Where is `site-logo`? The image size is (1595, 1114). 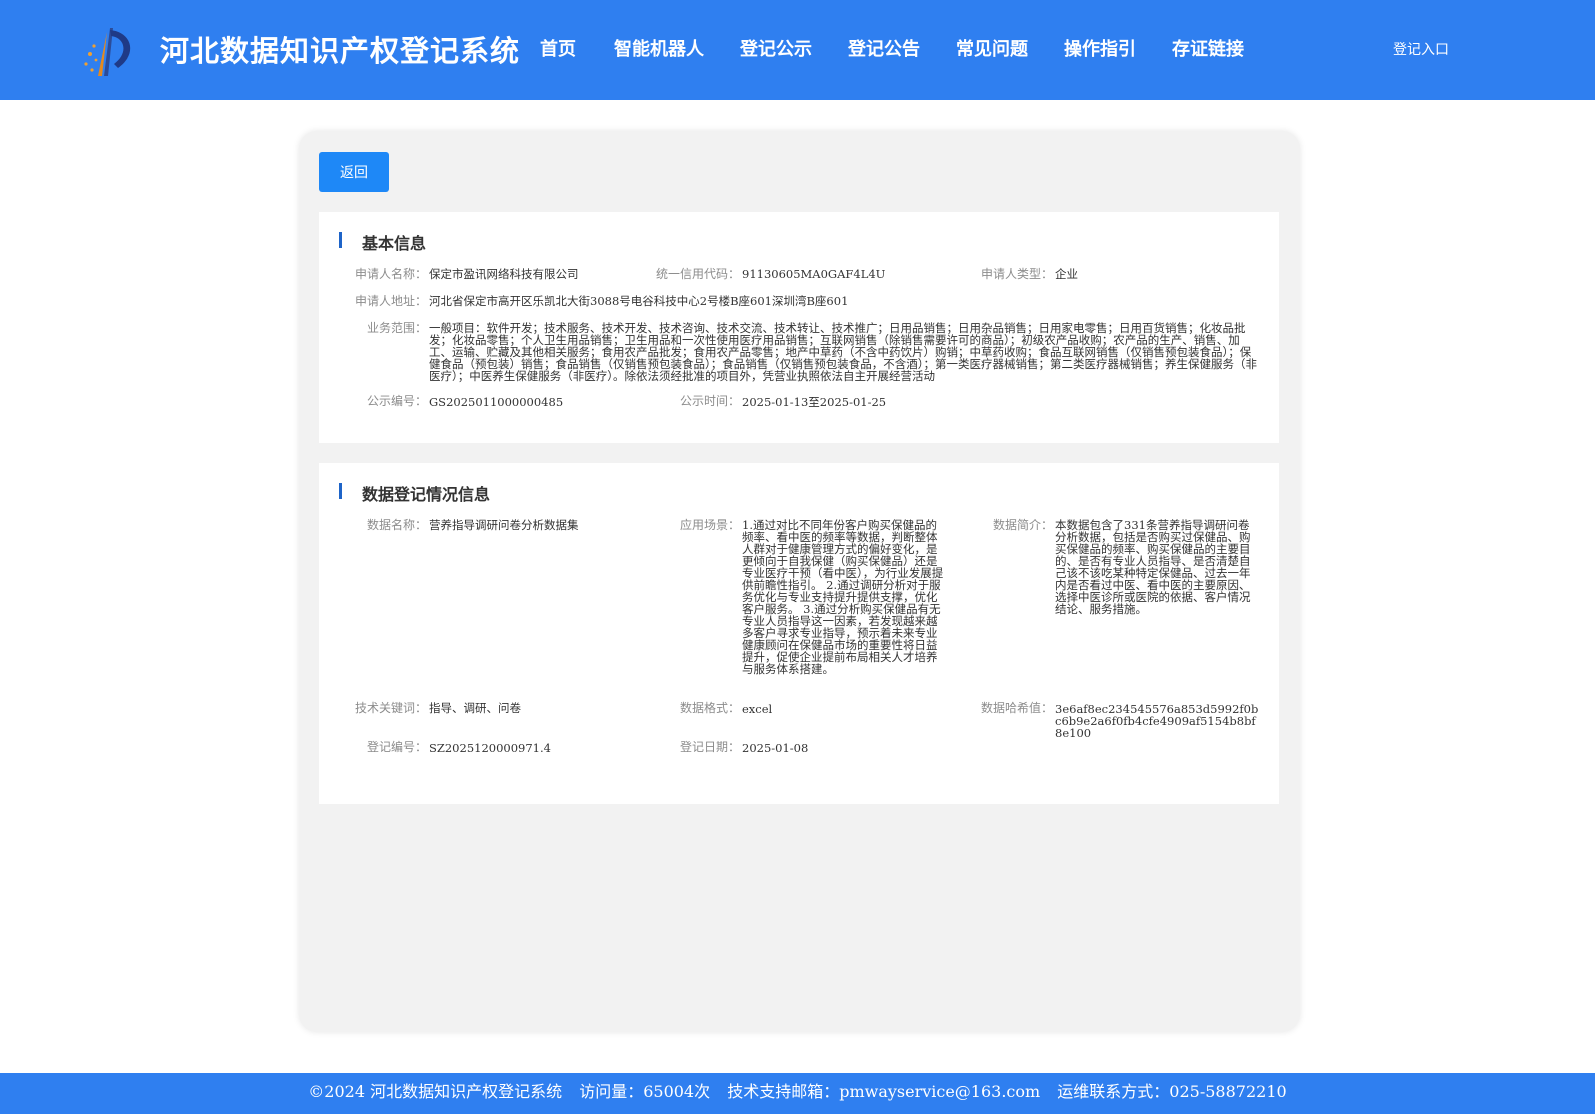
site-logo is located at coordinates (107, 52).